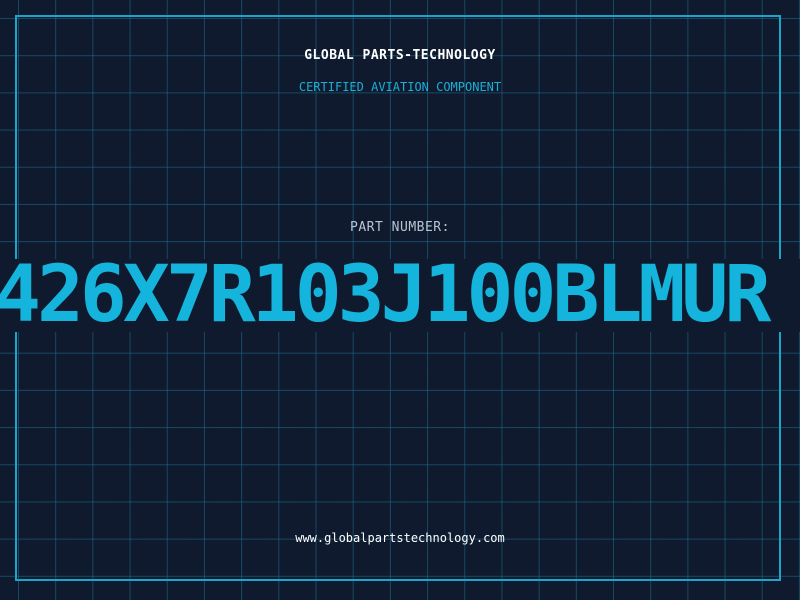 This screenshot has height=600, width=800. What do you see at coordinates (400, 227) in the screenshot?
I see `part-number-label: PART NUMBER:` at bounding box center [400, 227].